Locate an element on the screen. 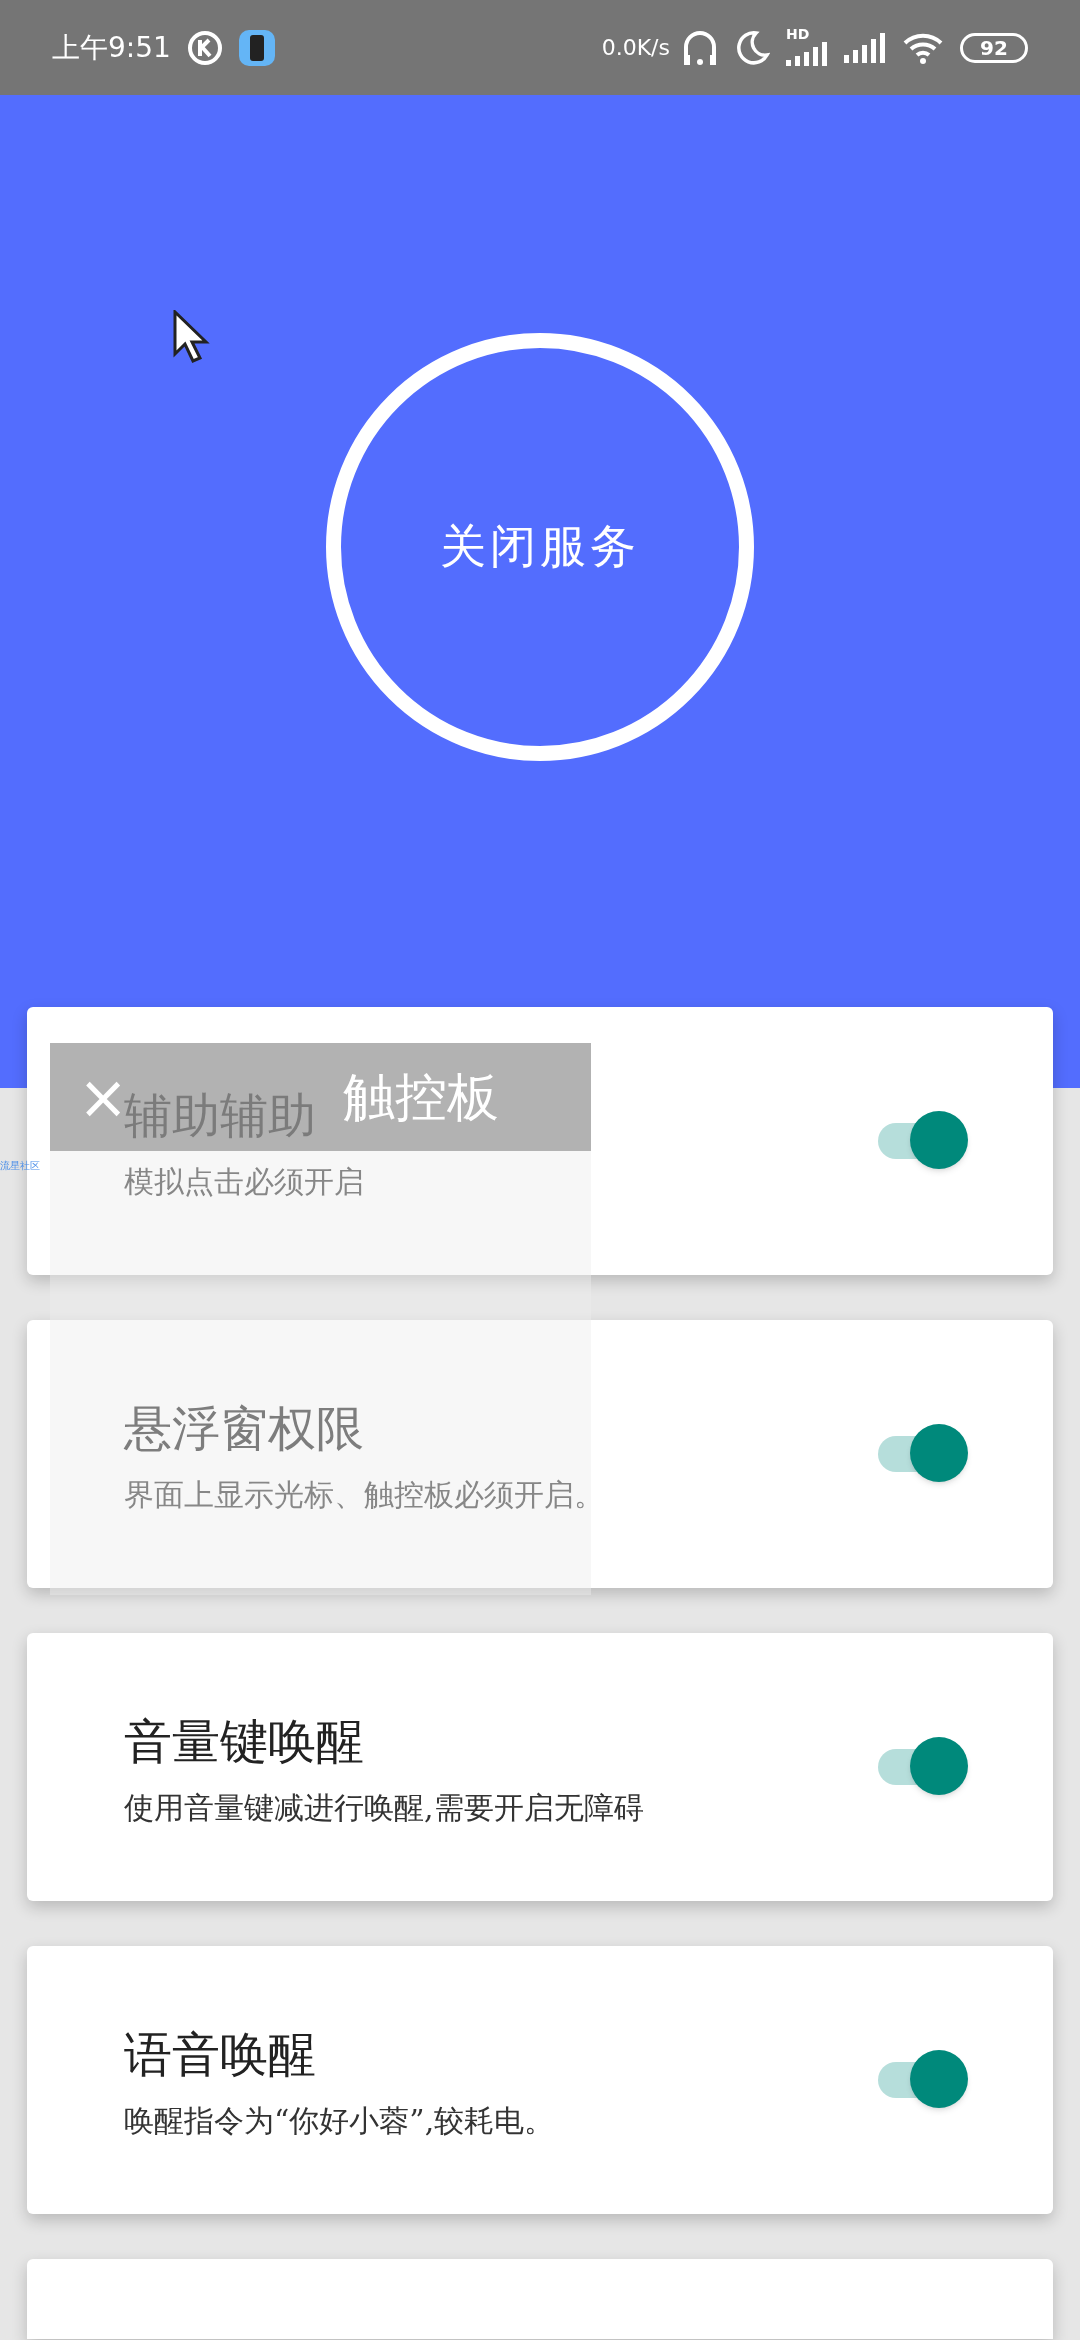  stop-service-button: 关闭服务 is located at coordinates (540, 546).